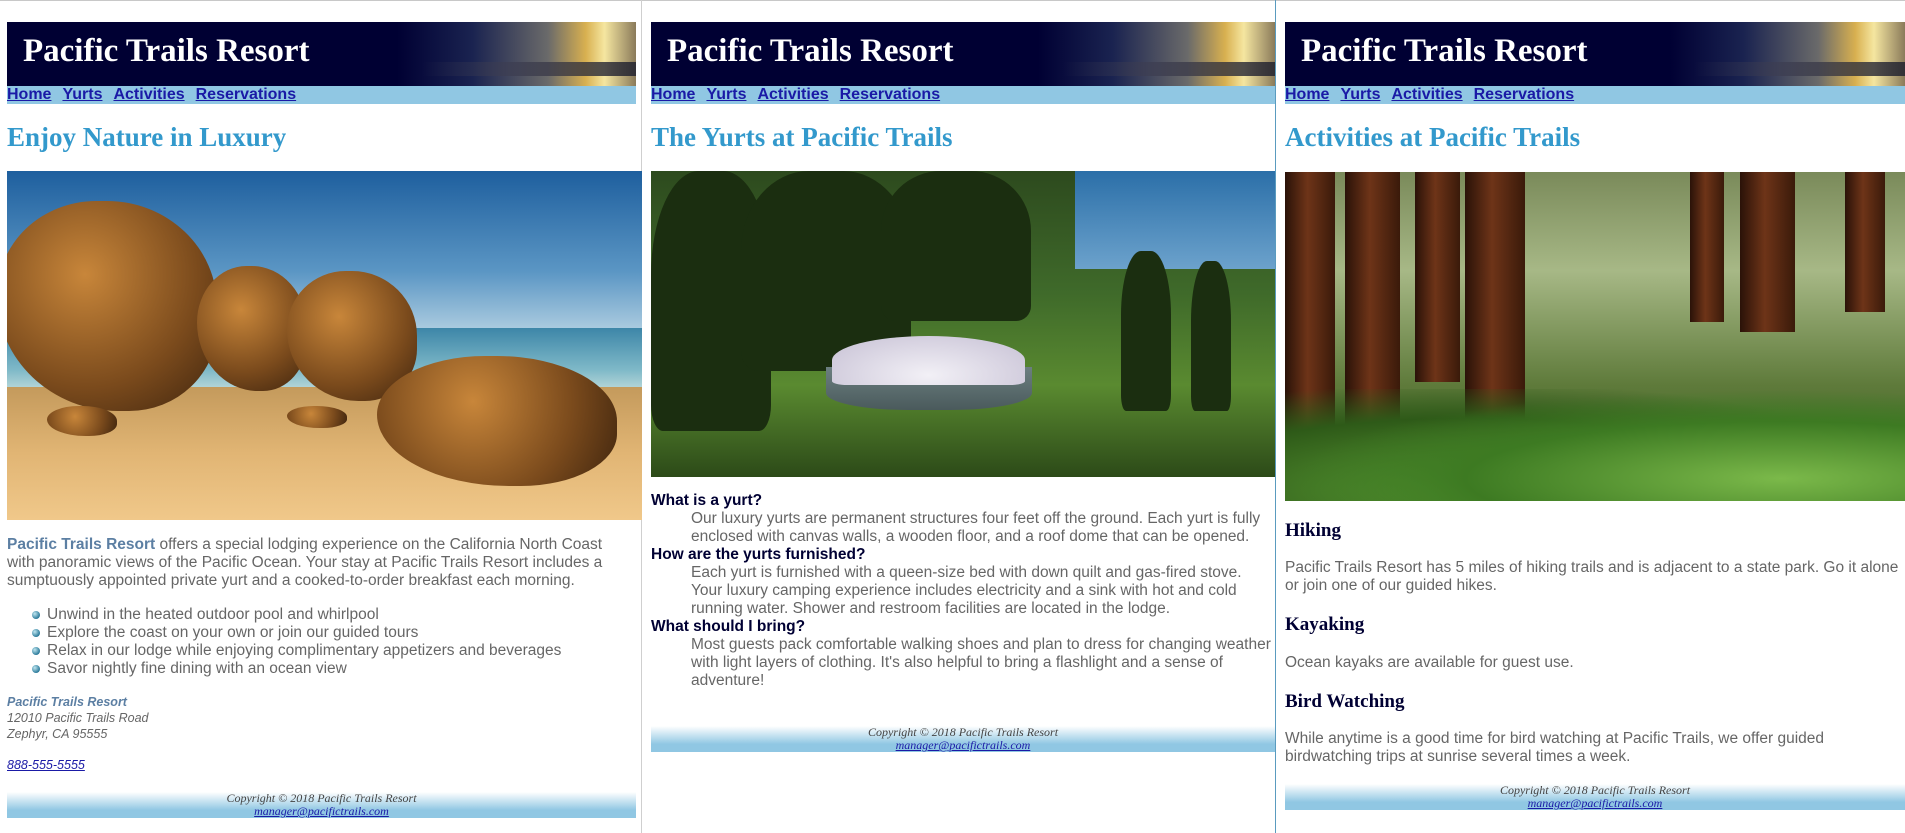 The image size is (1905, 833). I want to click on activity-title-kayaking: Kayaking, so click(1325, 624).